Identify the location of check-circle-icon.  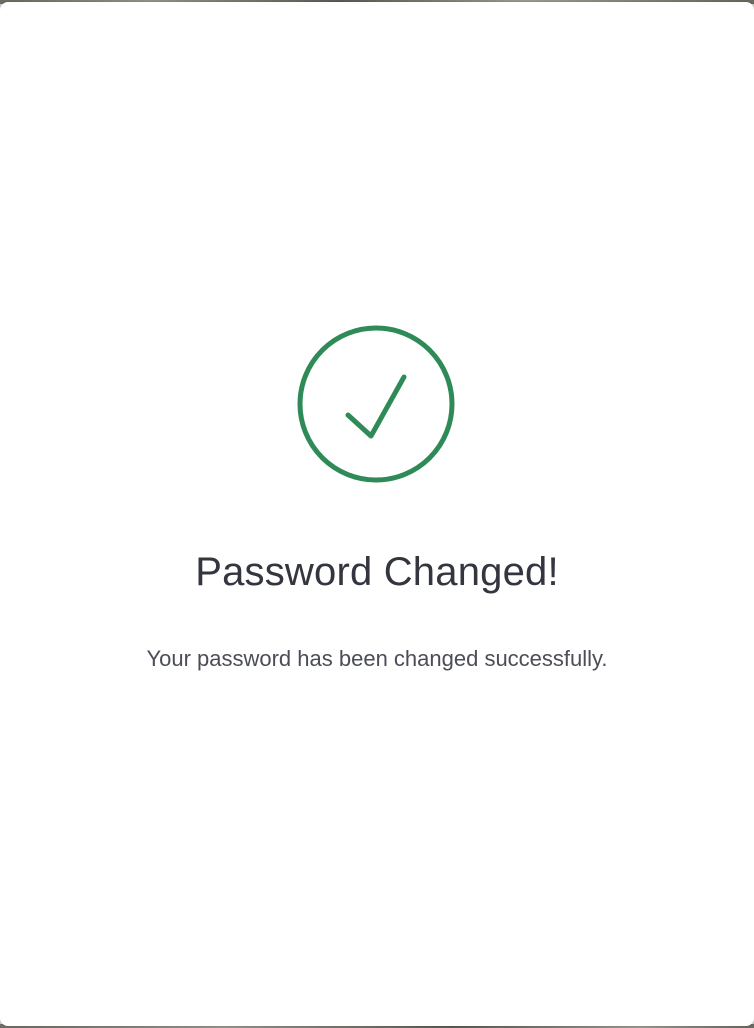
(376, 404).